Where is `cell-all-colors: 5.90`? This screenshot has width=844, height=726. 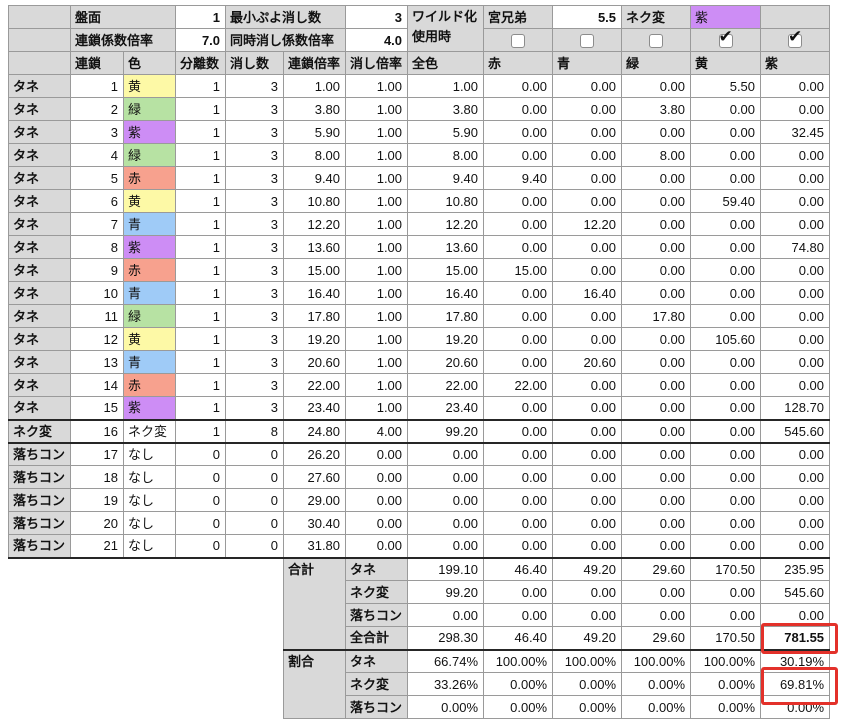 cell-all-colors: 5.90 is located at coordinates (446, 132).